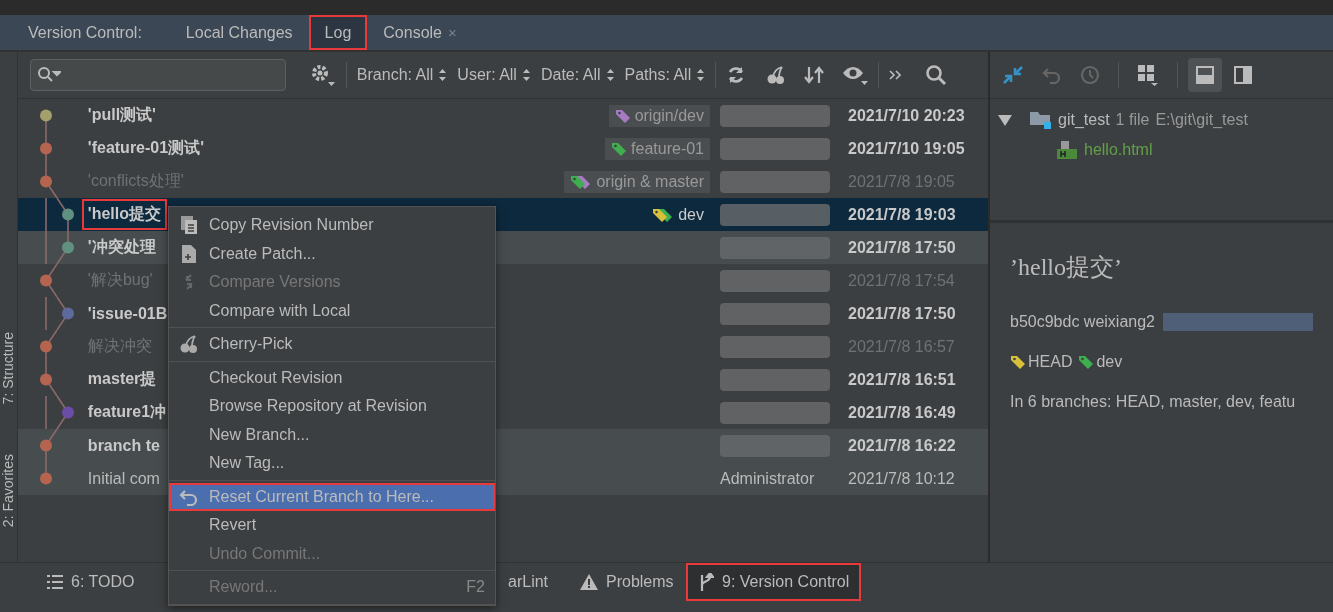 This screenshot has height=612, width=1333. I want to click on tool-window-label: Version Control:, so click(85, 32).